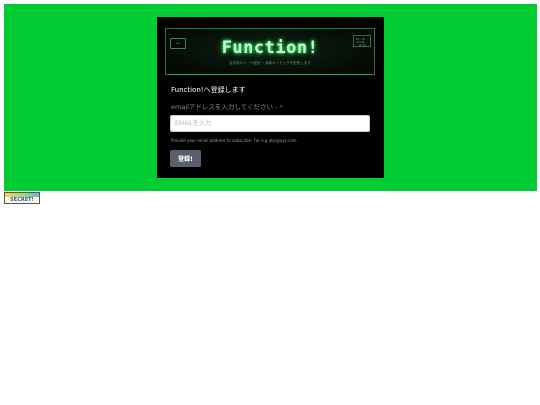  What do you see at coordinates (270, 48) in the screenshot?
I see `banner-title: Function!` at bounding box center [270, 48].